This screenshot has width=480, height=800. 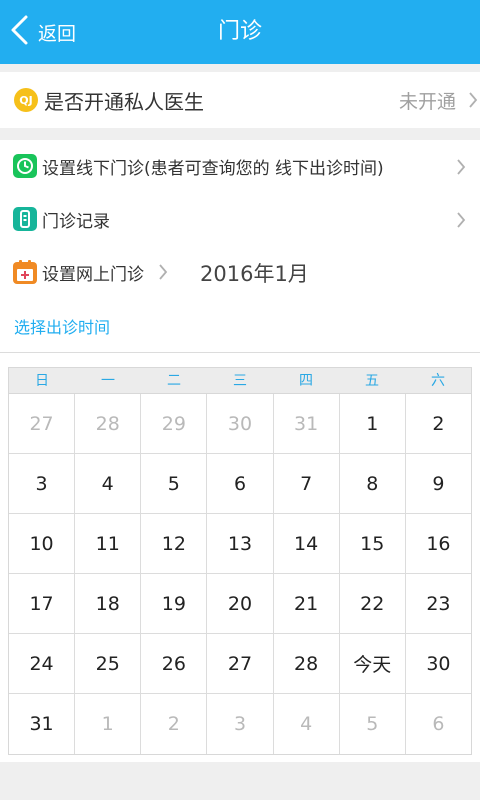 What do you see at coordinates (373, 603) in the screenshot?
I see `calendar-day-cell: 22` at bounding box center [373, 603].